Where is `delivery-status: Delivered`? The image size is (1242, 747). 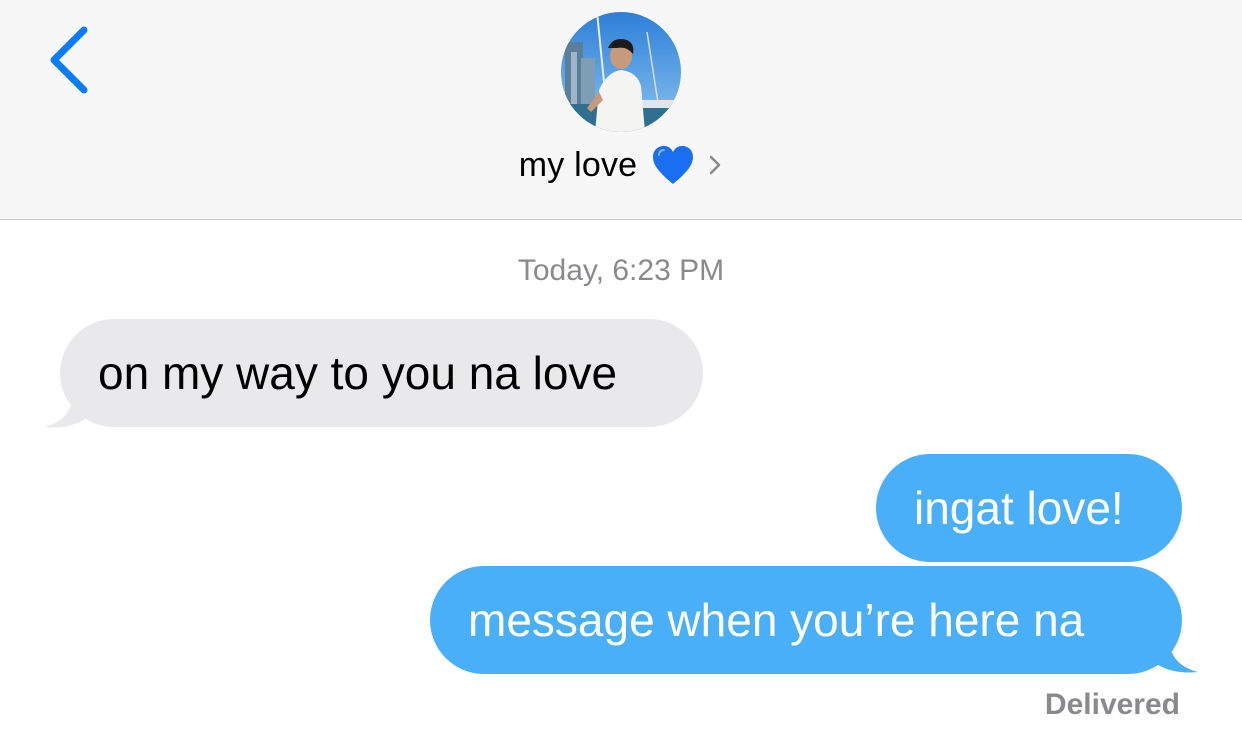
delivery-status: Delivered is located at coordinates (1112, 704).